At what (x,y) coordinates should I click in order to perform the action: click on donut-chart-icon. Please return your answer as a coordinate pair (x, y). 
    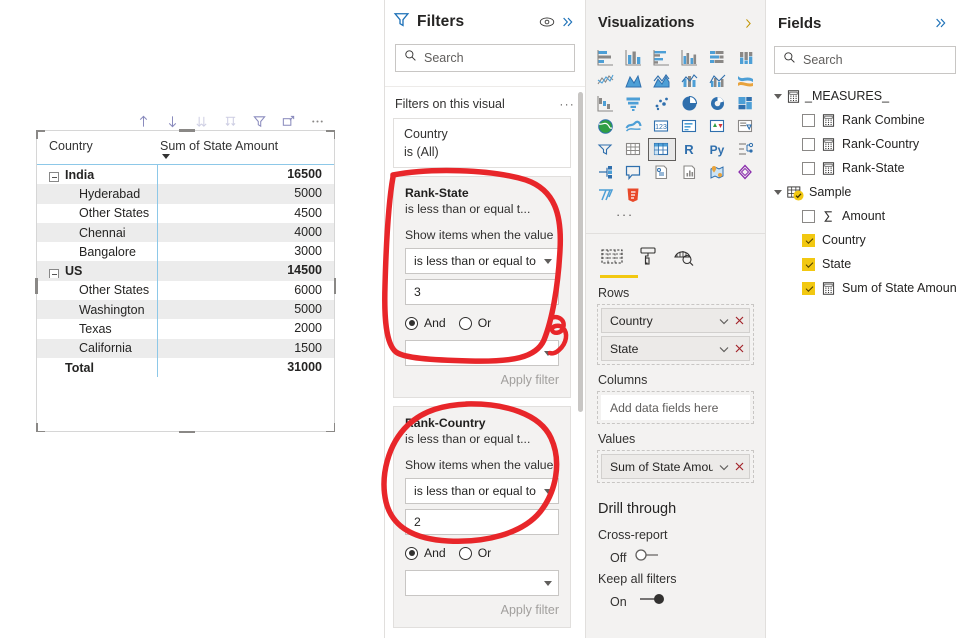
    Looking at the image, I should click on (717, 103).